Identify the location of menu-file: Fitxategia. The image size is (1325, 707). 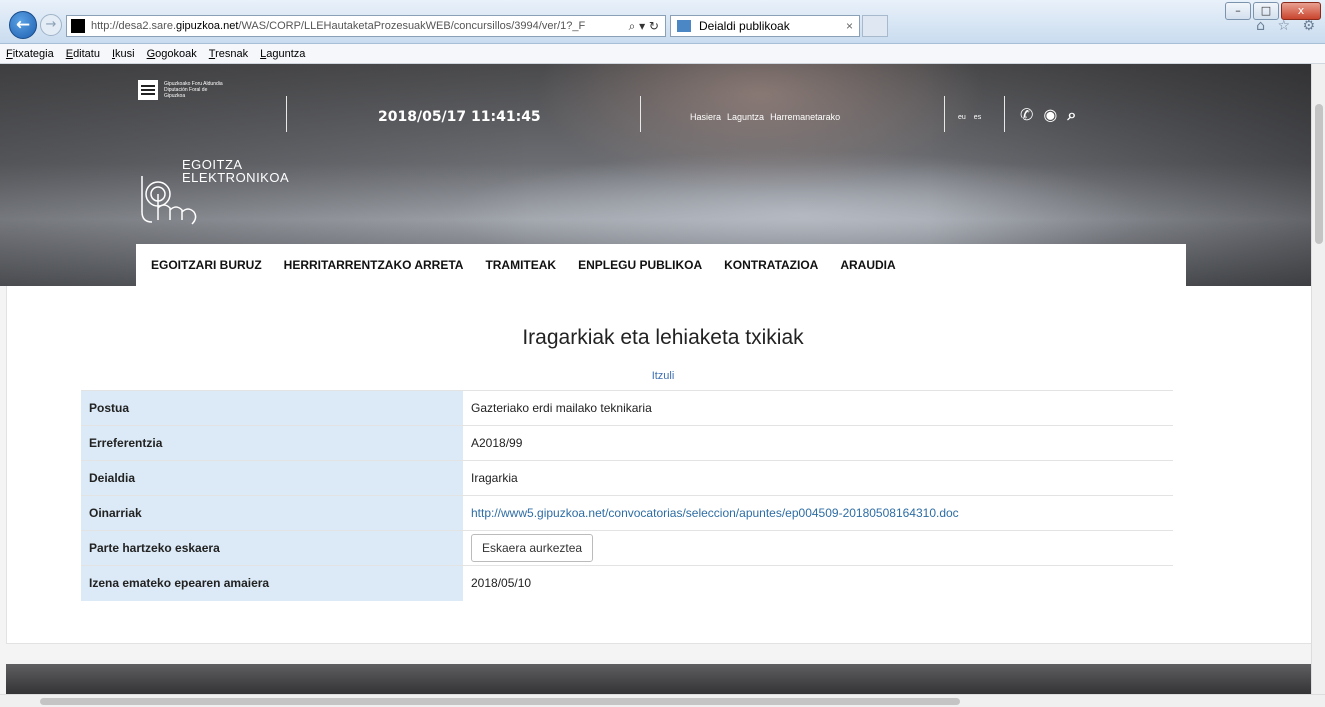
(30, 54).